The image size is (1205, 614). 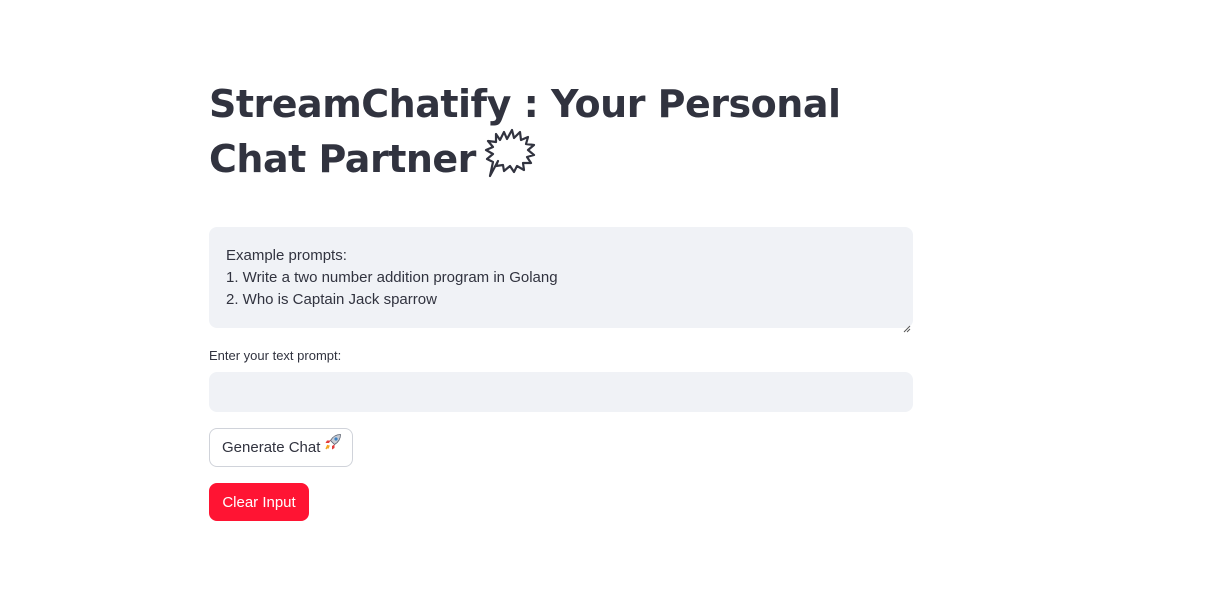 I want to click on clear-input-button: Clear Input, so click(x=259, y=502).